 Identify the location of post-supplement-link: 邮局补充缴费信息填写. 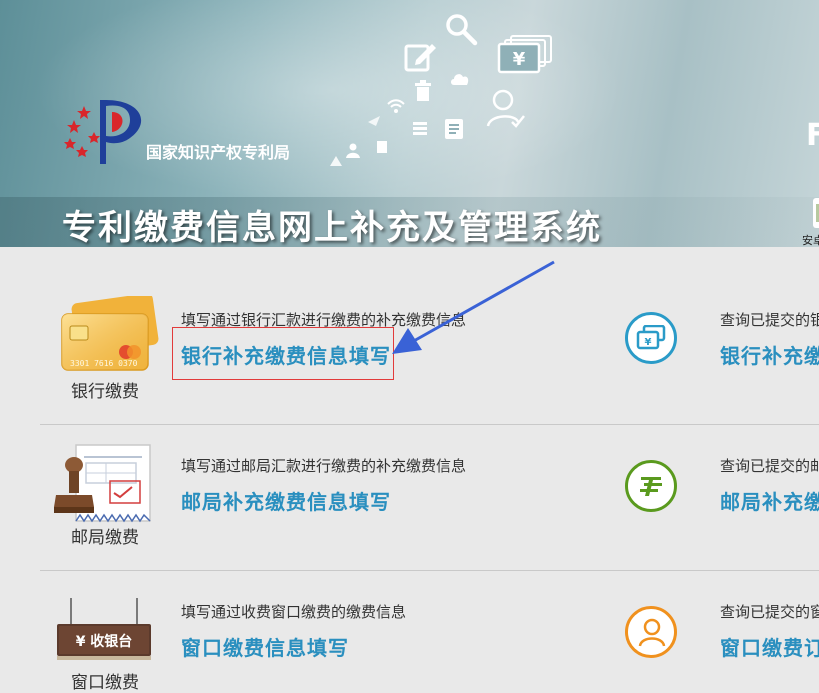
(286, 500).